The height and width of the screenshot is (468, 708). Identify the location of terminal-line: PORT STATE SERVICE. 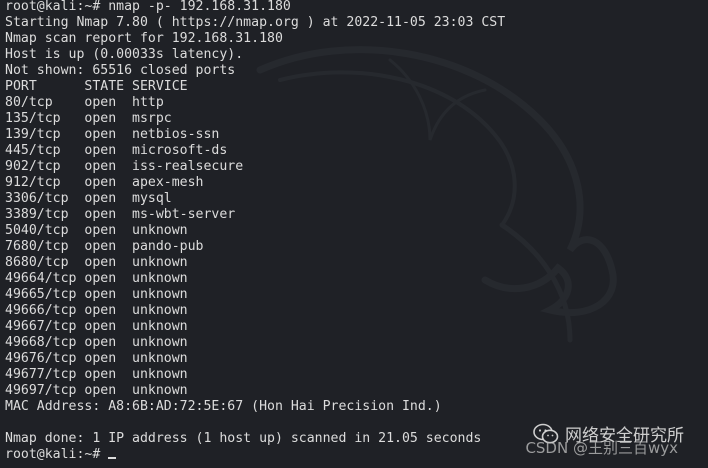
(96, 86).